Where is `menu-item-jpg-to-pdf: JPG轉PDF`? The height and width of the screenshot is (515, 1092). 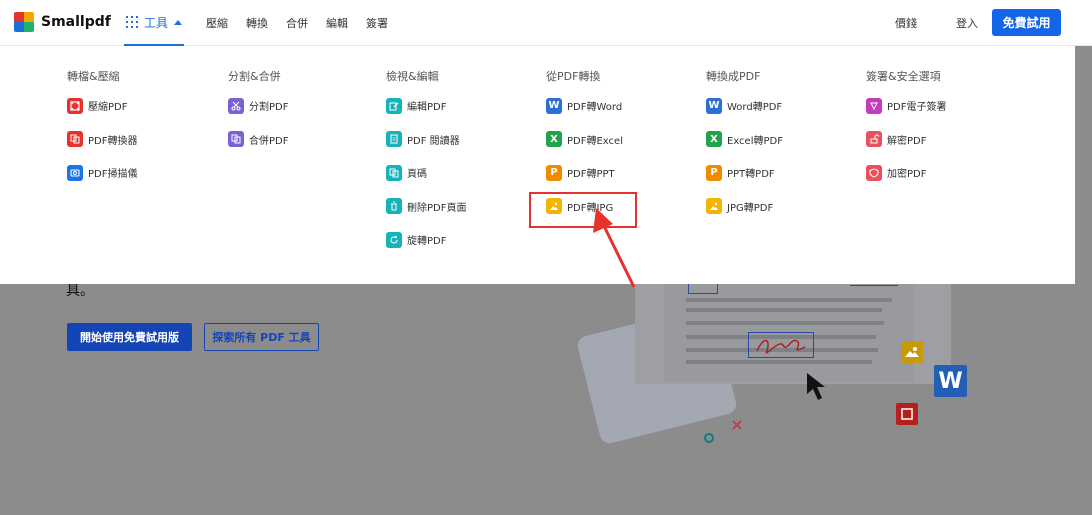 menu-item-jpg-to-pdf: JPG轉PDF is located at coordinates (781, 206).